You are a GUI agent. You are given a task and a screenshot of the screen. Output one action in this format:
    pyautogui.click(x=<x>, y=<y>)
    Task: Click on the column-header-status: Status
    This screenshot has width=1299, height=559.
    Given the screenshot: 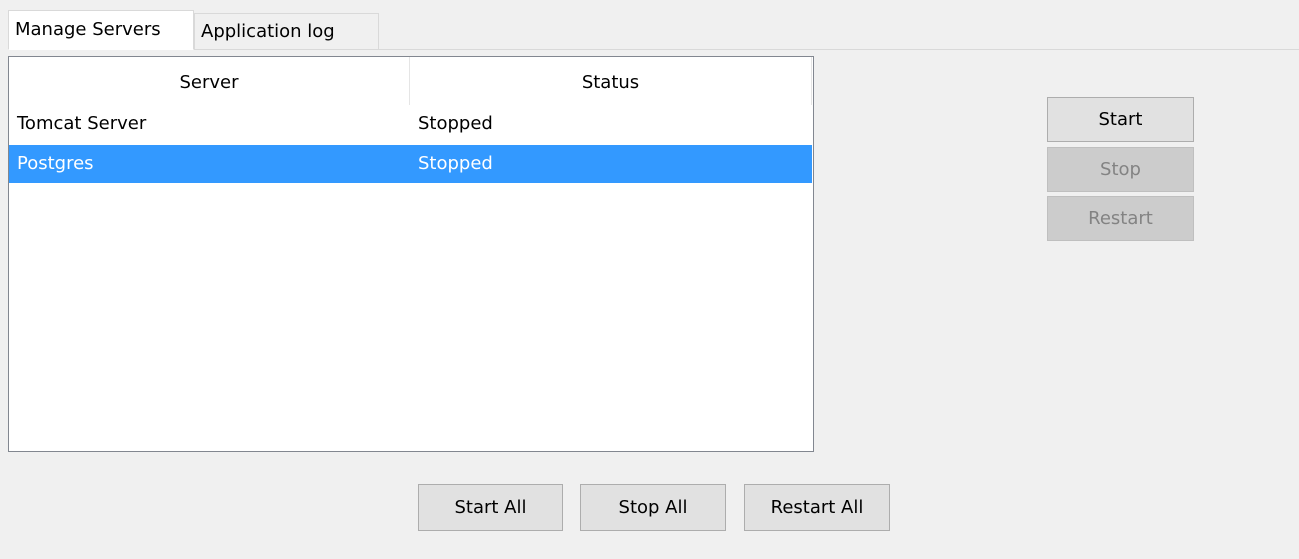 What is the action you would take?
    pyautogui.click(x=611, y=81)
    